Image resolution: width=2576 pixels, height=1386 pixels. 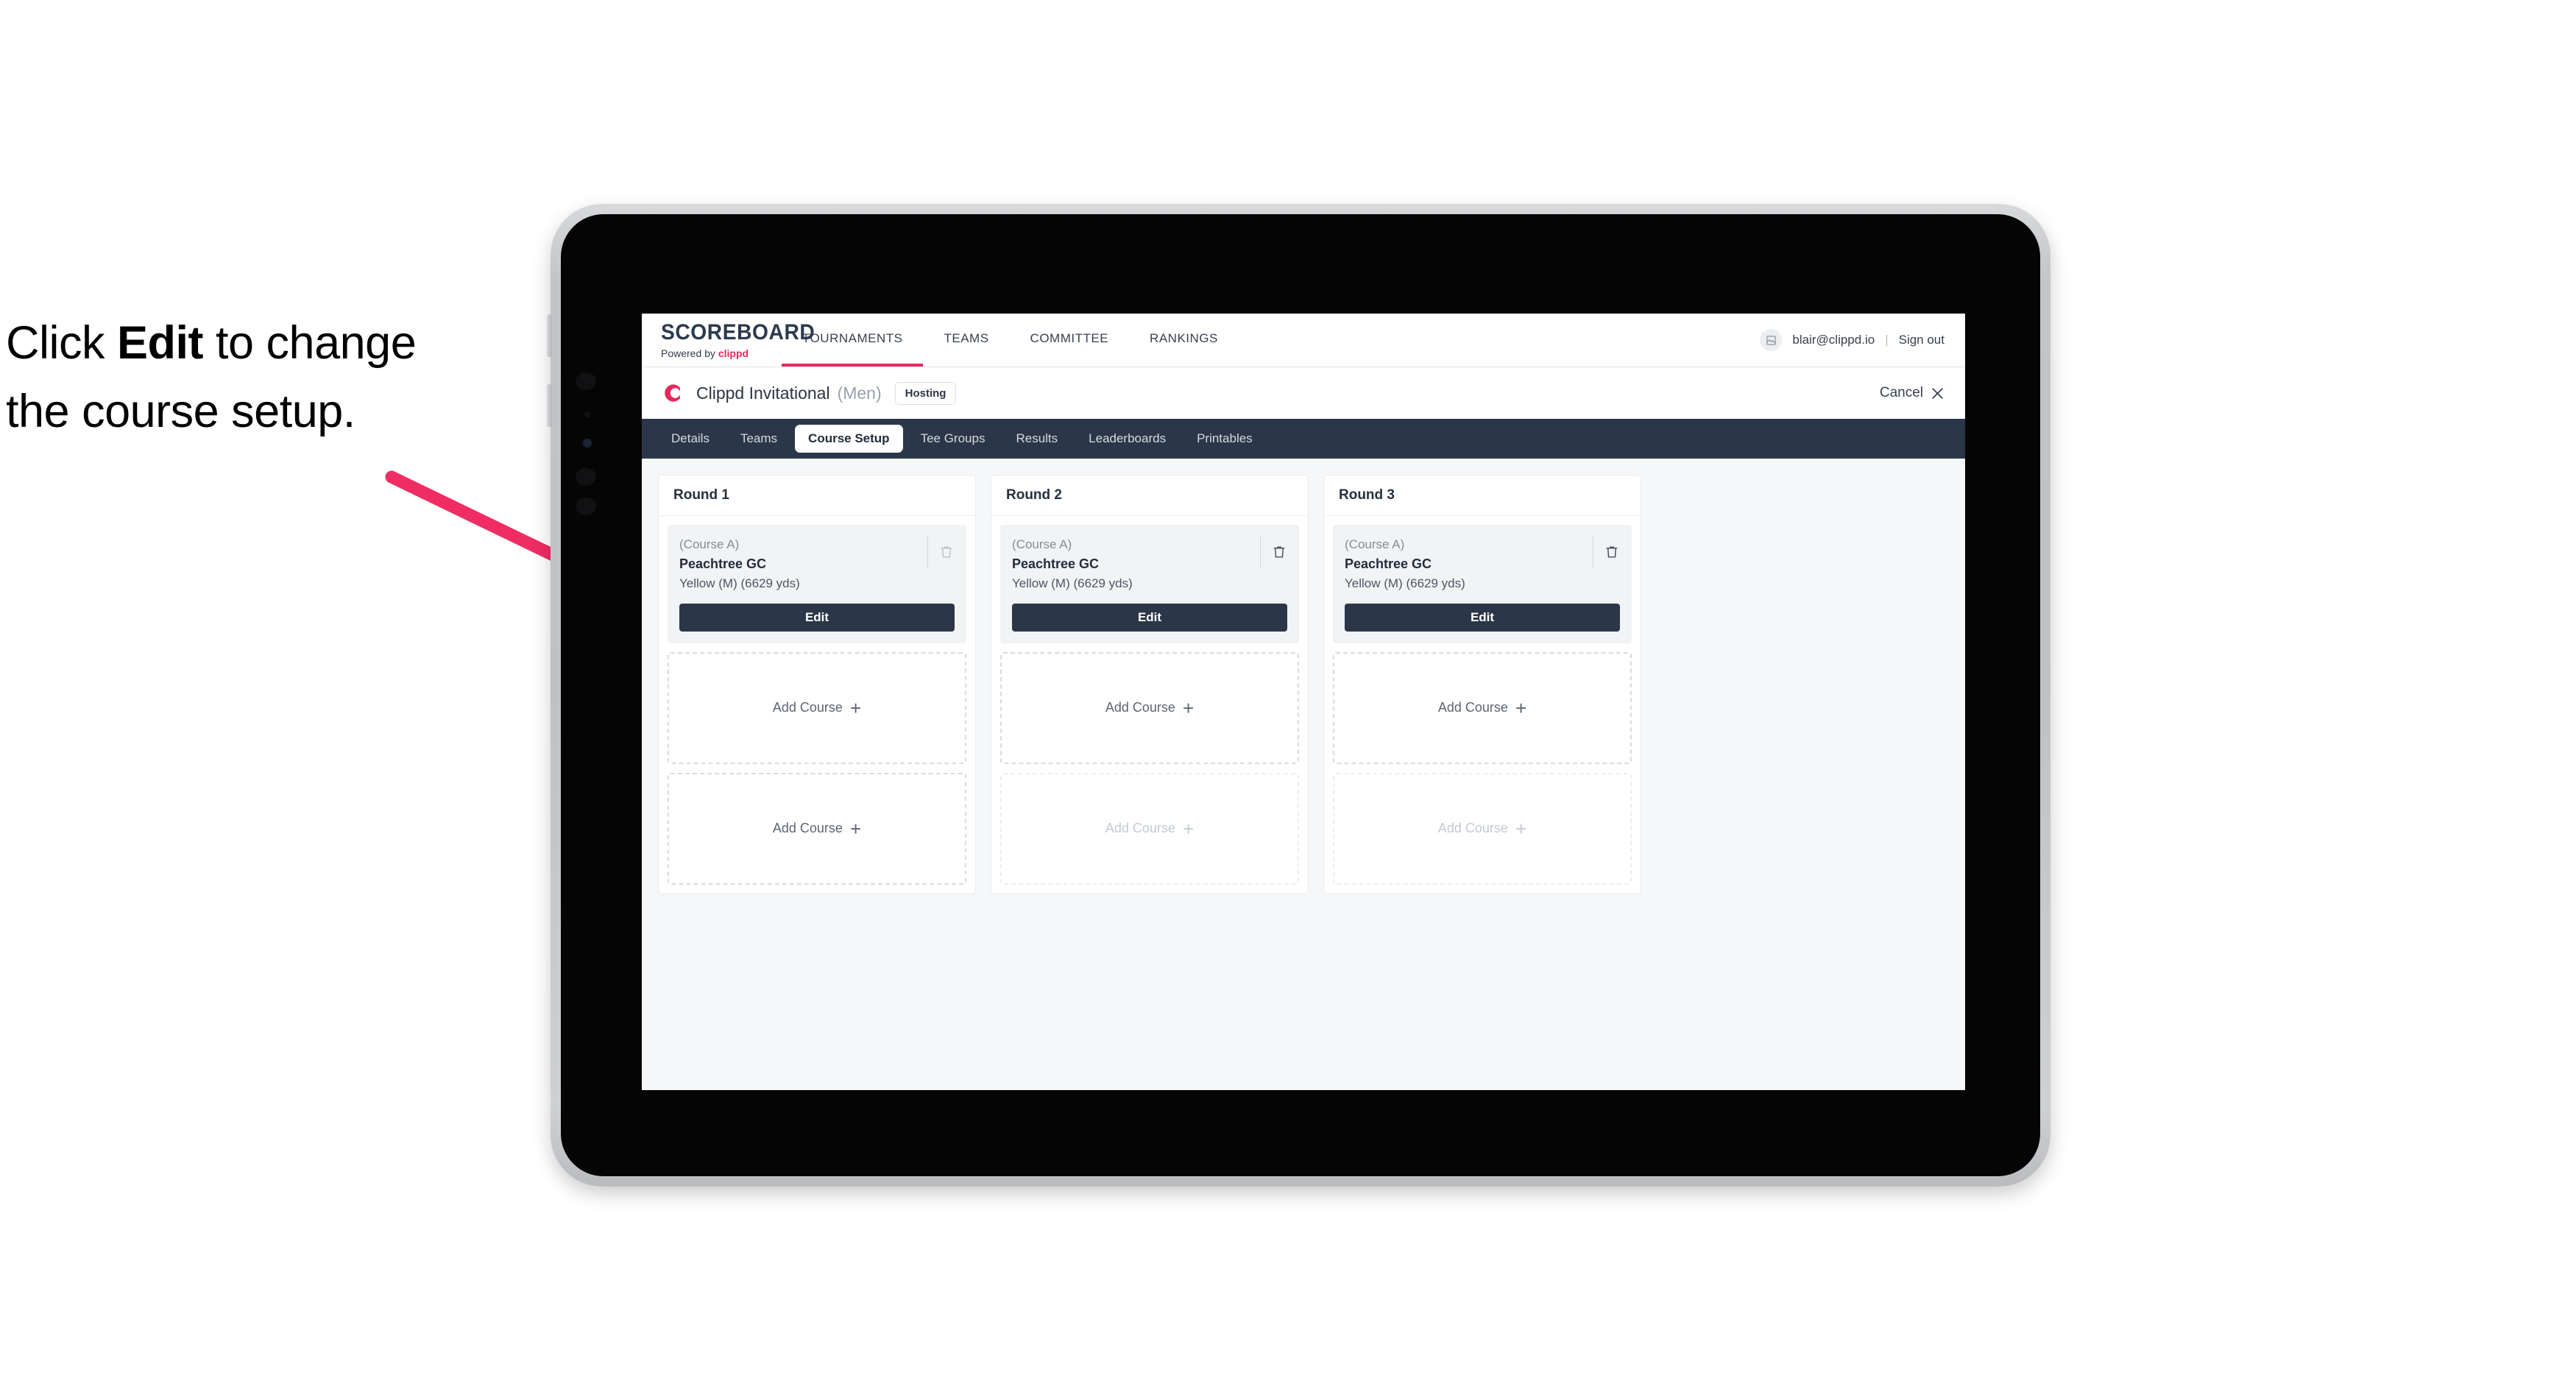 I want to click on nav-item-committee: COMMITTEE, so click(x=1070, y=340).